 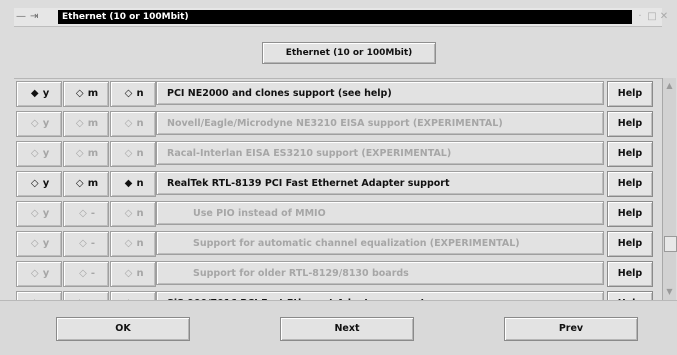 What do you see at coordinates (380, 93) in the screenshot?
I see `option-description: PCI NE2000 and clones support (see help)` at bounding box center [380, 93].